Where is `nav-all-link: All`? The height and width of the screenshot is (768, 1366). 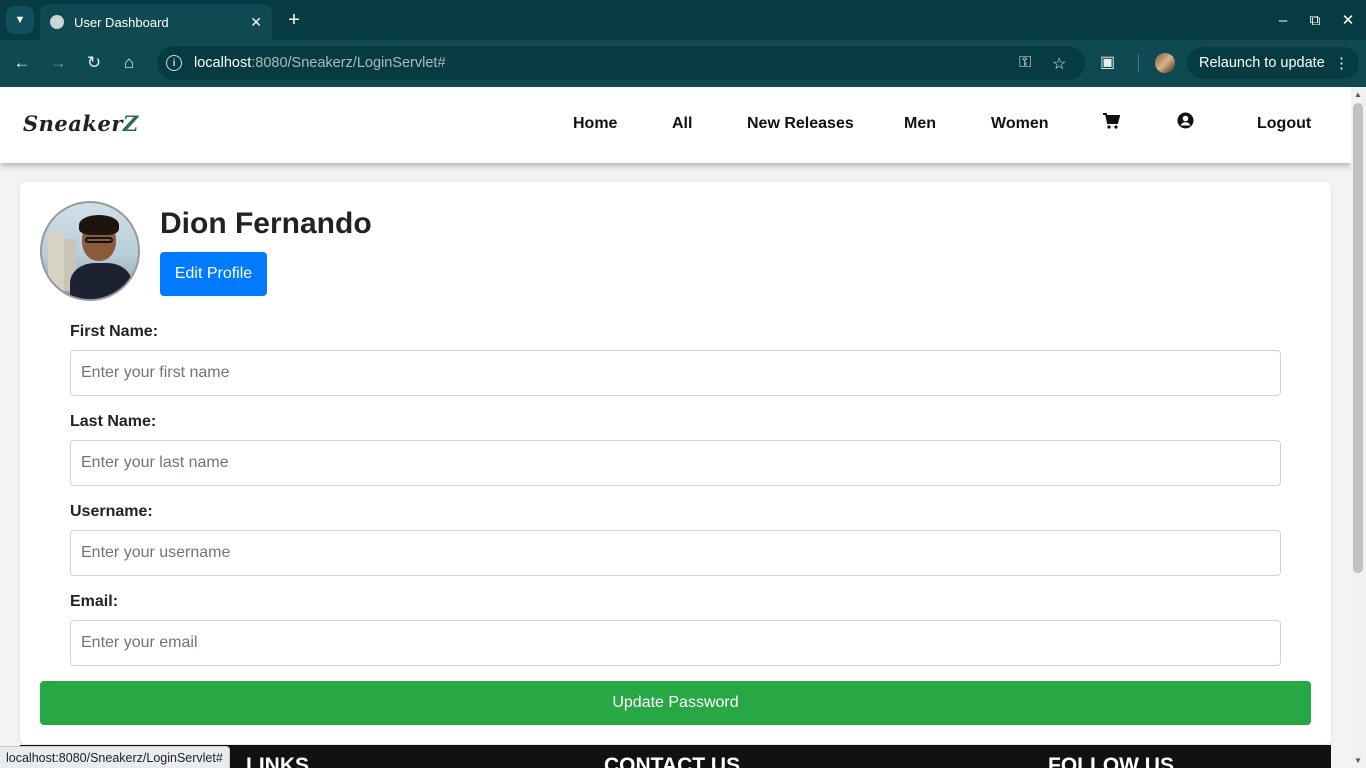
nav-all-link: All is located at coordinates (682, 124).